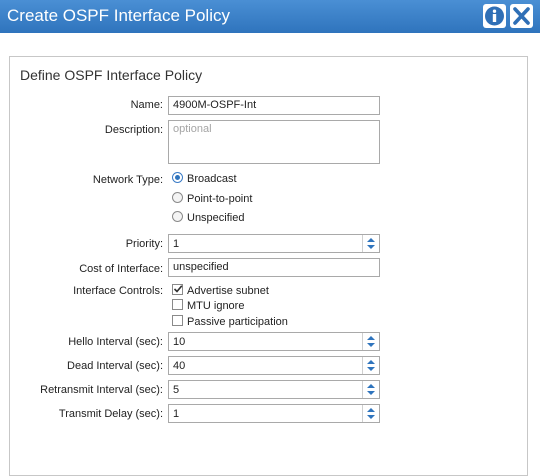  I want to click on close-button, so click(521, 16).